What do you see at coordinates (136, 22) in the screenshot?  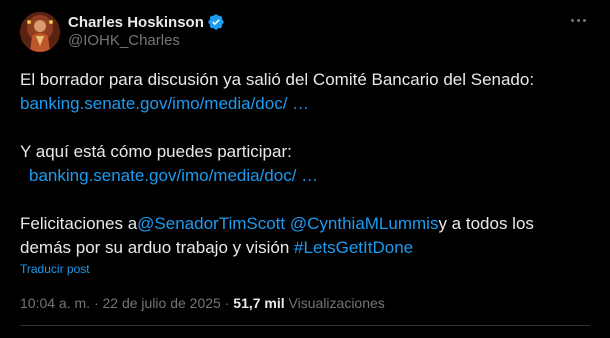 I see `author-display-name: Charles Hoskinson` at bounding box center [136, 22].